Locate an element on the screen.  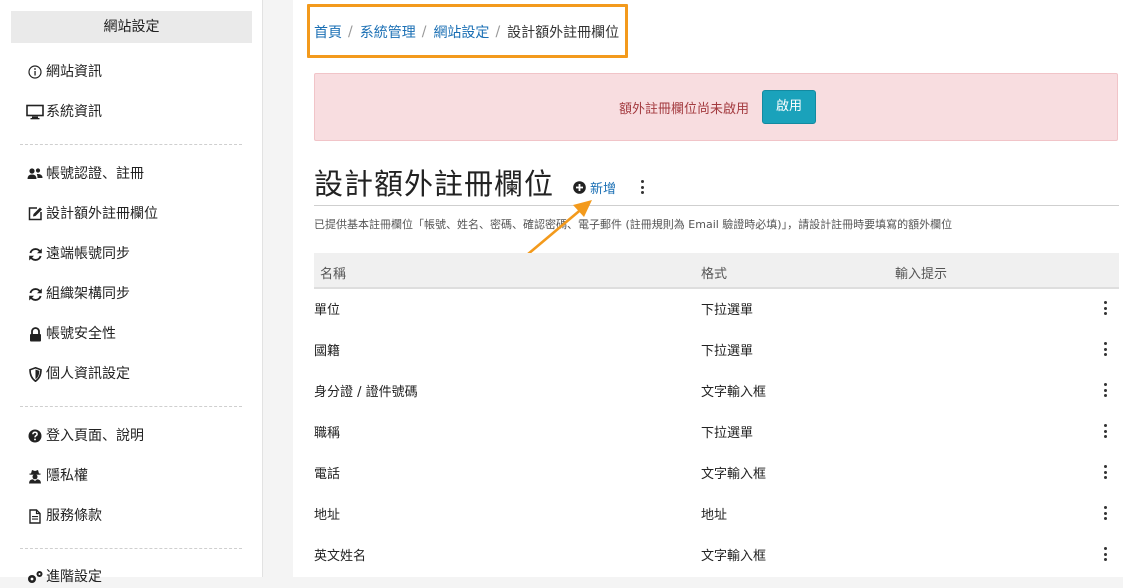
field-name: 身分證 / 證件號碼 is located at coordinates (366, 392).